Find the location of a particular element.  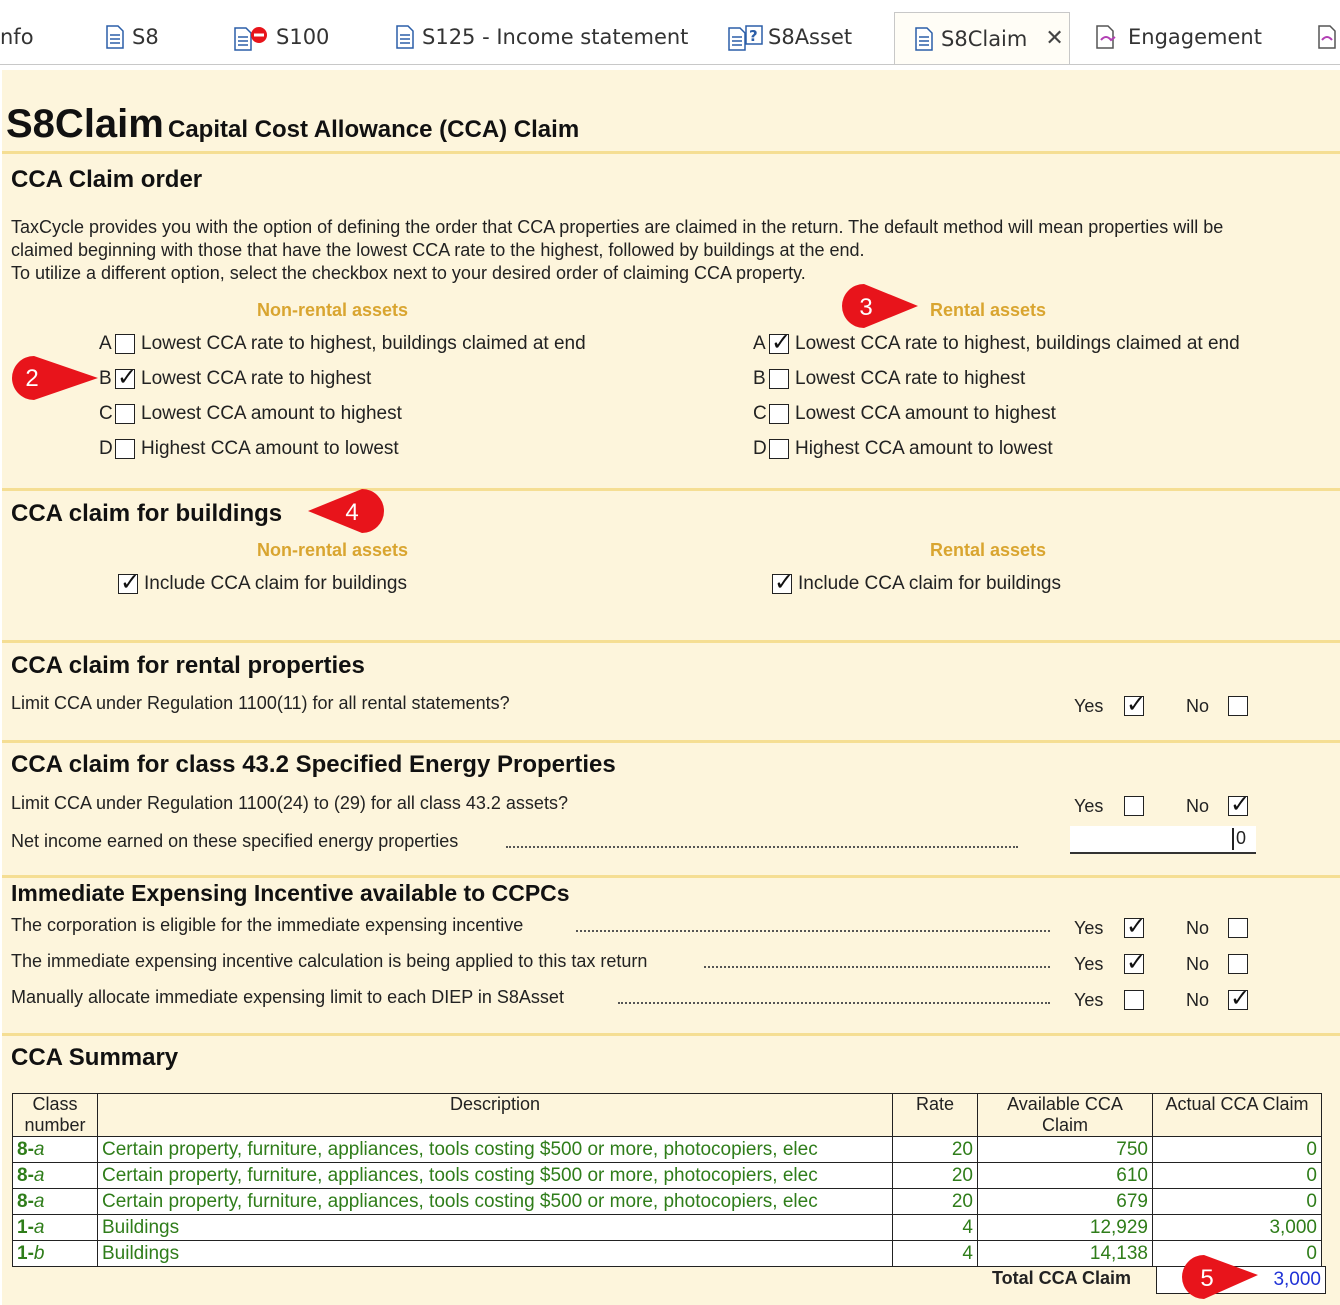

option-letter: B is located at coordinates (105, 378).